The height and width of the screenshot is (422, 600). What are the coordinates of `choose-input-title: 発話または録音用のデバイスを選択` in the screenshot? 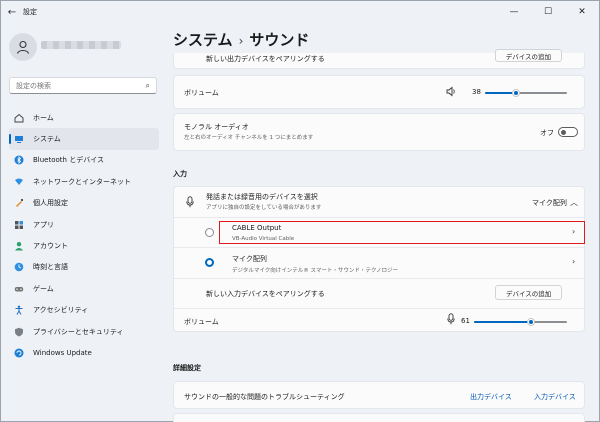 It's located at (262, 197).